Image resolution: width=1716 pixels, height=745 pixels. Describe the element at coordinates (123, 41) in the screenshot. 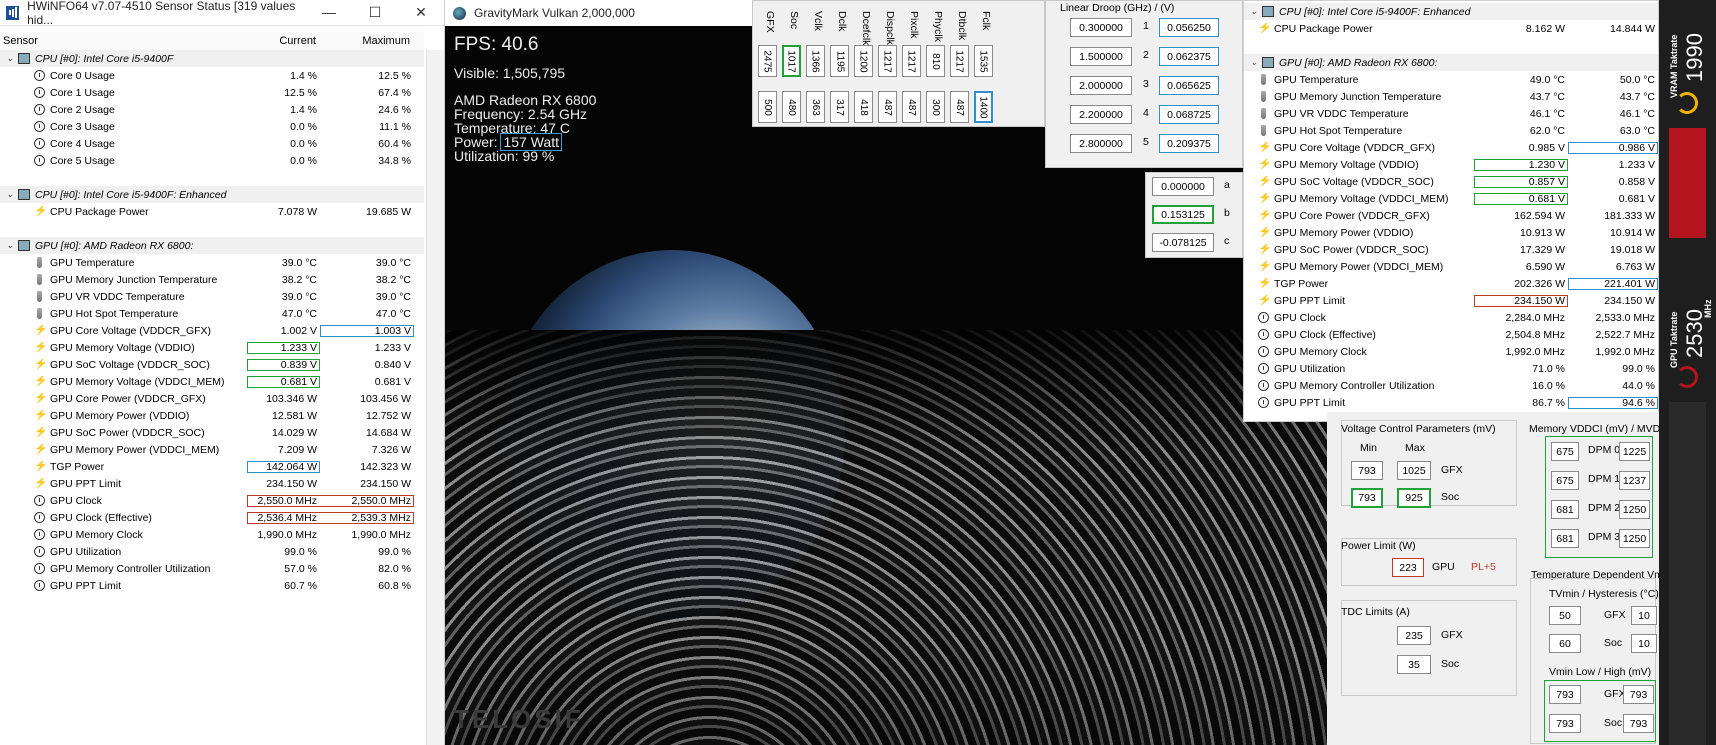

I see `col-sensor: Sensor` at that location.